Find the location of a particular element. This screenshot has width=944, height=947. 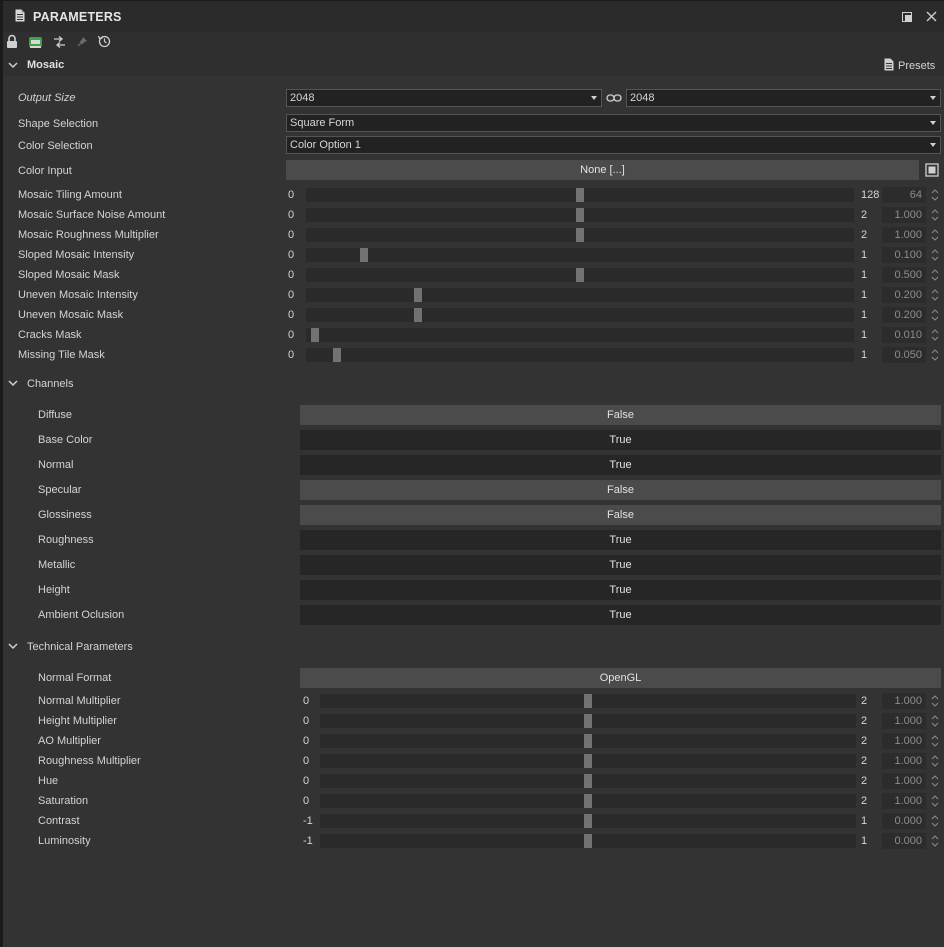

sloped-mosaic-intensity-value-field: 0.100 is located at coordinates (904, 255).